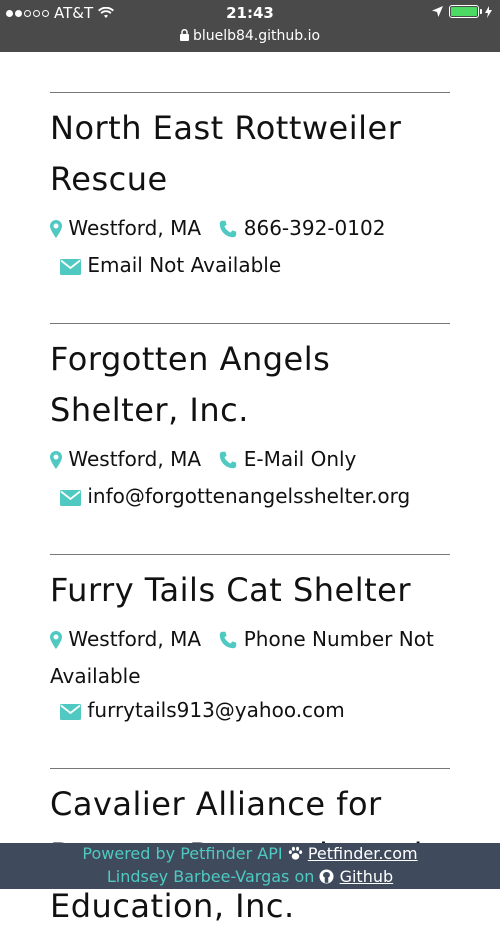  What do you see at coordinates (465, 11) in the screenshot?
I see `battery-icon` at bounding box center [465, 11].